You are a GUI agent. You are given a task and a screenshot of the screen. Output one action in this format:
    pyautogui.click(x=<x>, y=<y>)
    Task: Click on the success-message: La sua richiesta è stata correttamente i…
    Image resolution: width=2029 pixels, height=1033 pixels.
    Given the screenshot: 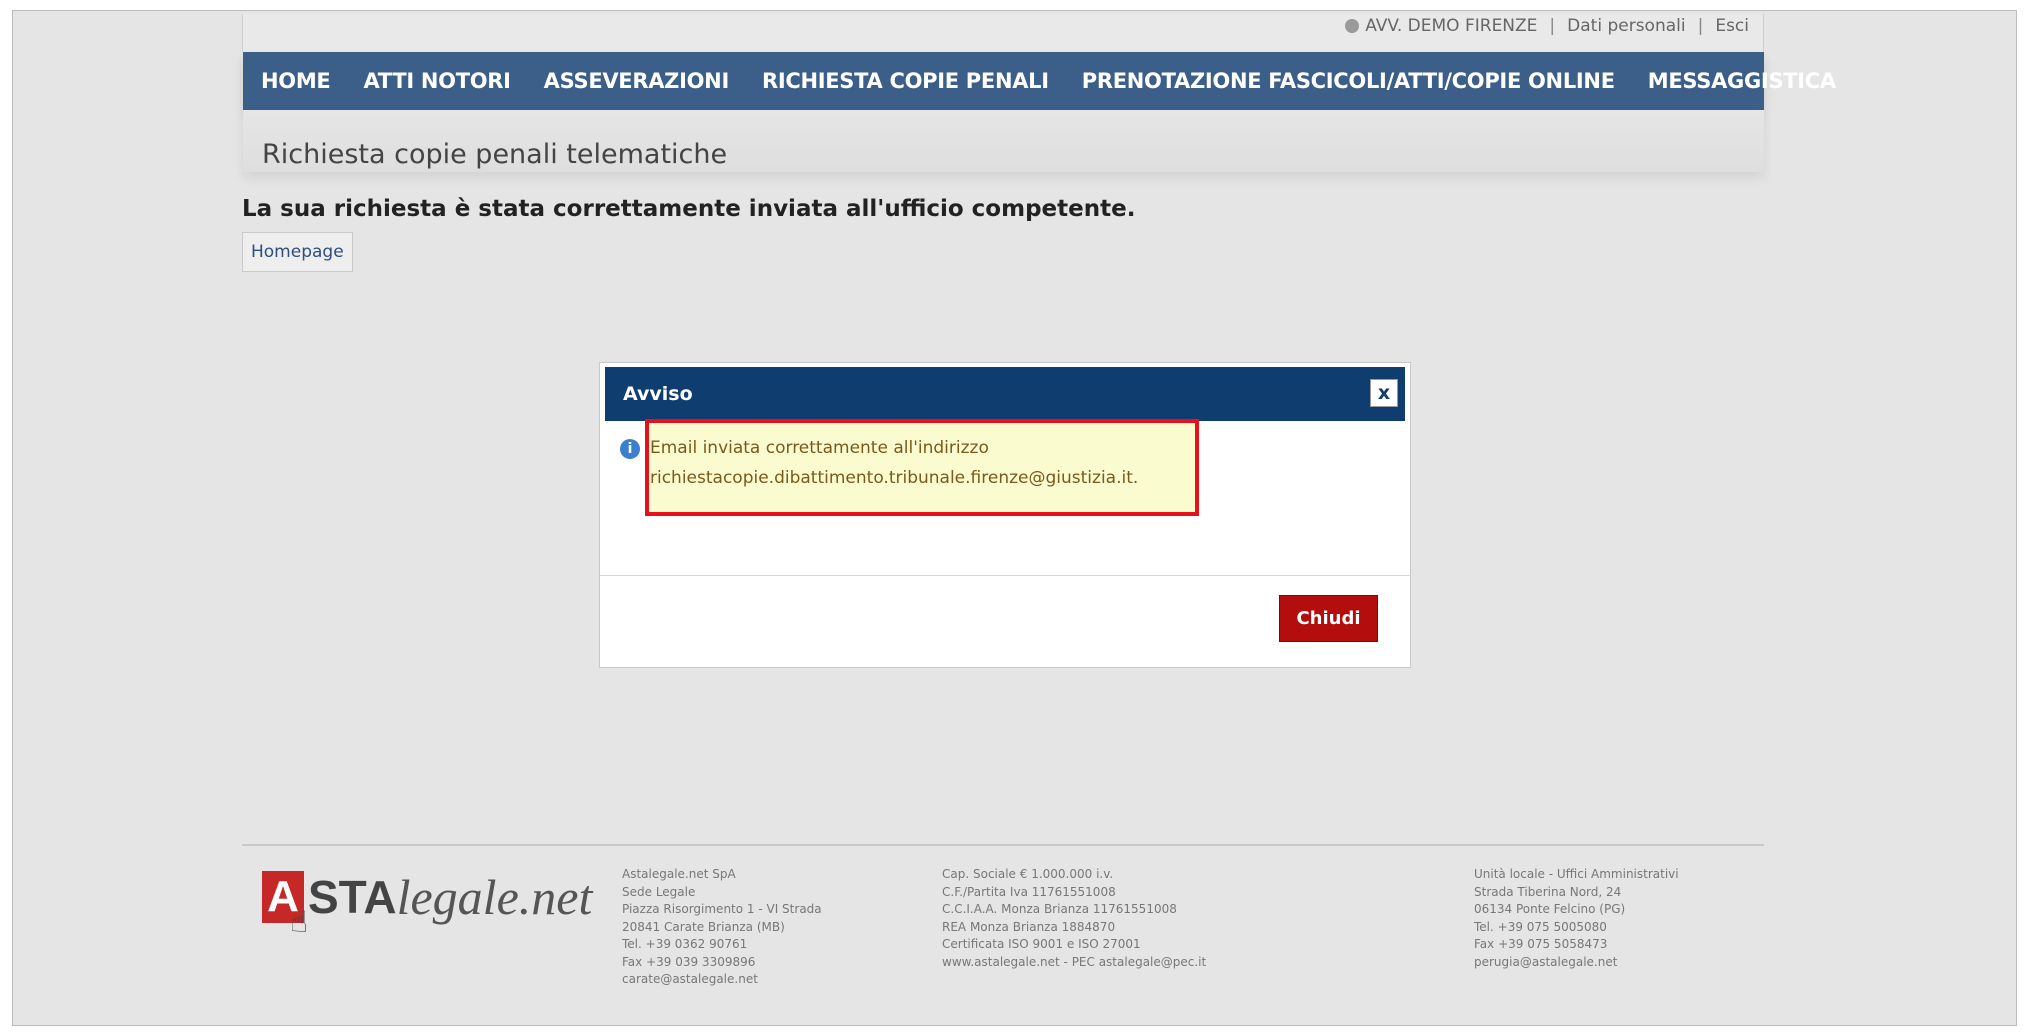 What is the action you would take?
    pyautogui.click(x=689, y=209)
    